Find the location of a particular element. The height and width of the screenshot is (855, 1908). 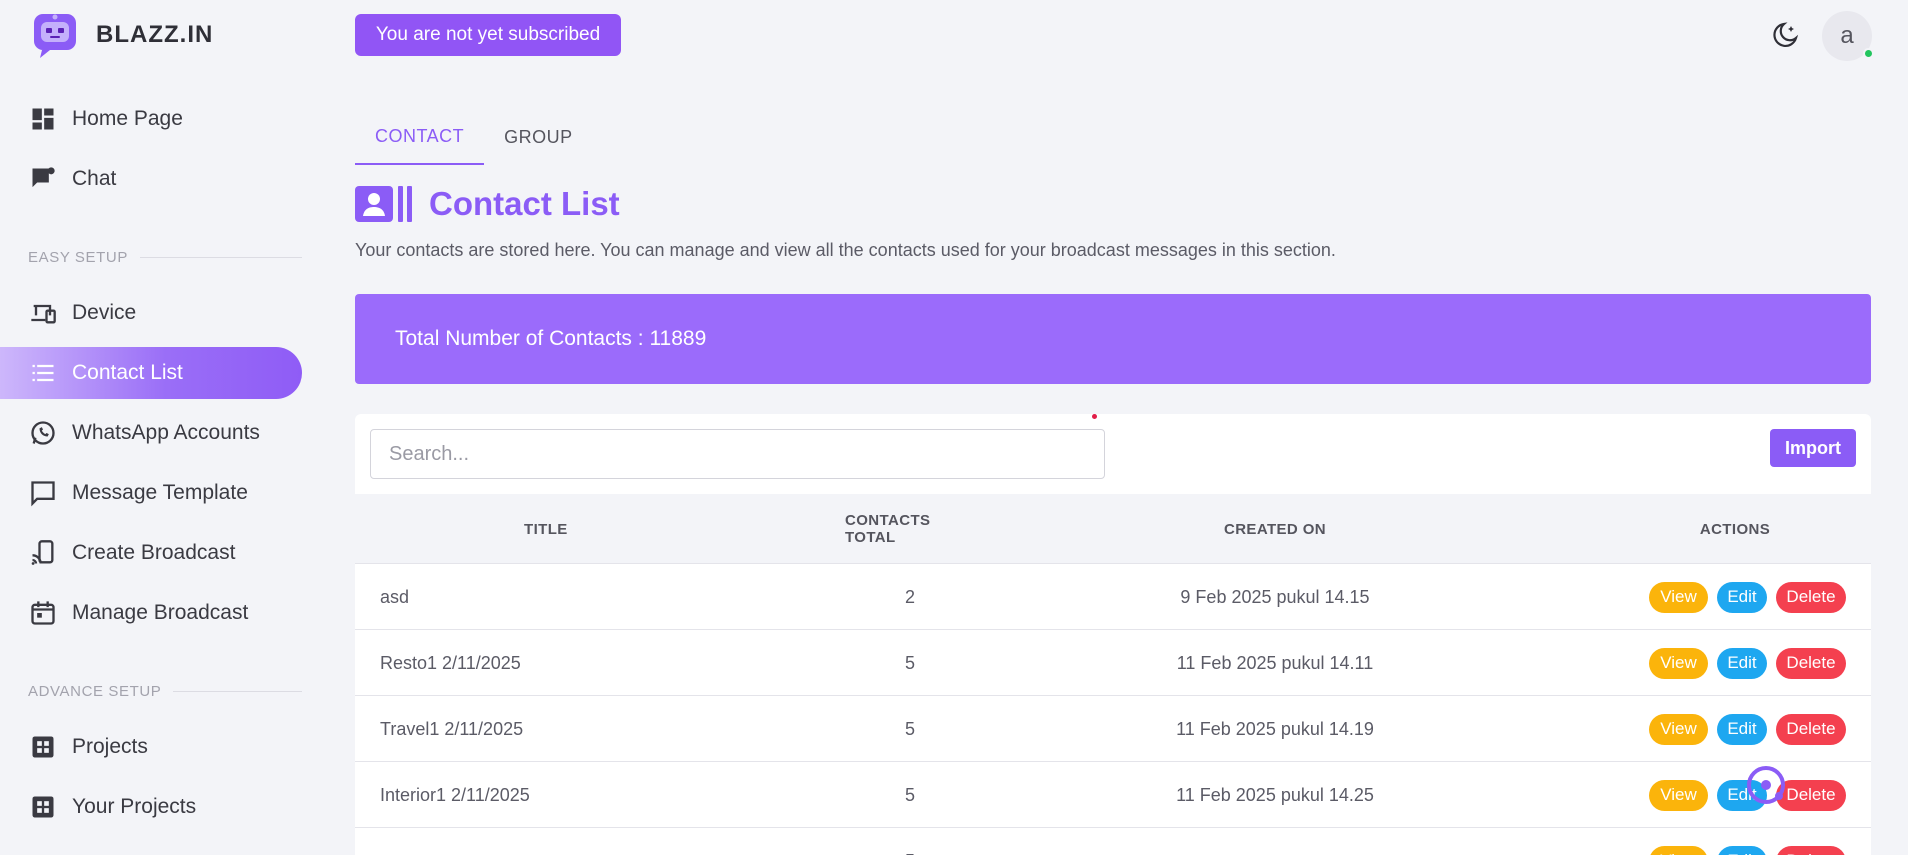

avatar: a is located at coordinates (1848, 36).